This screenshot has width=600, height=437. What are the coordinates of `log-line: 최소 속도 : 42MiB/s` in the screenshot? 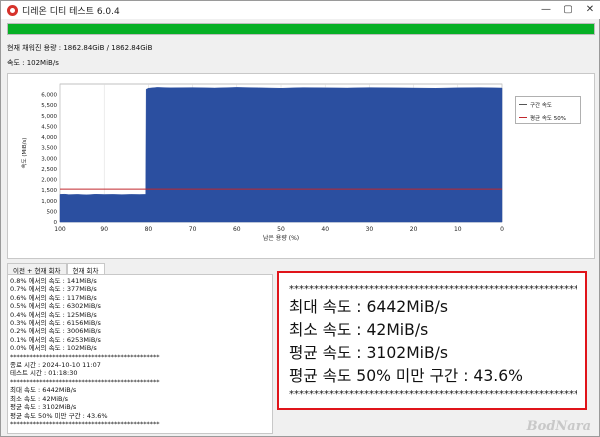 It's located at (39, 398).